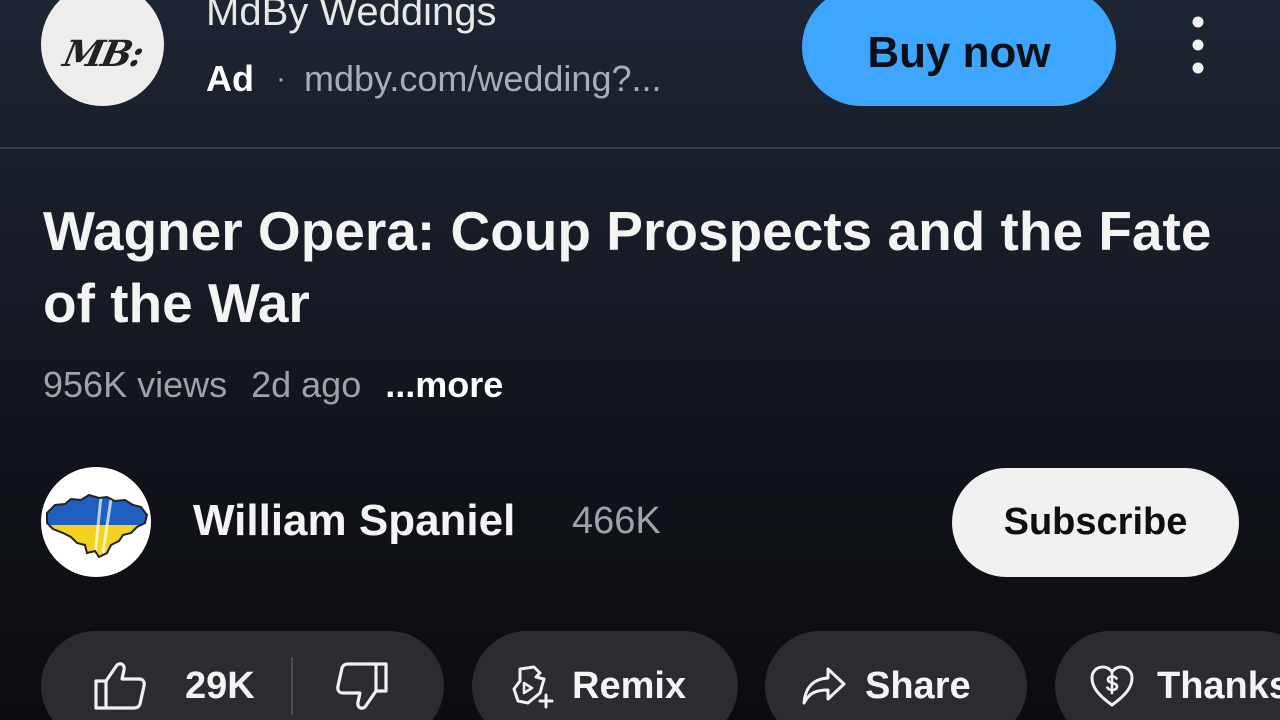 The height and width of the screenshot is (720, 1280). Describe the element at coordinates (1095, 522) in the screenshot. I see `subscribe-button: Subscribe` at that location.